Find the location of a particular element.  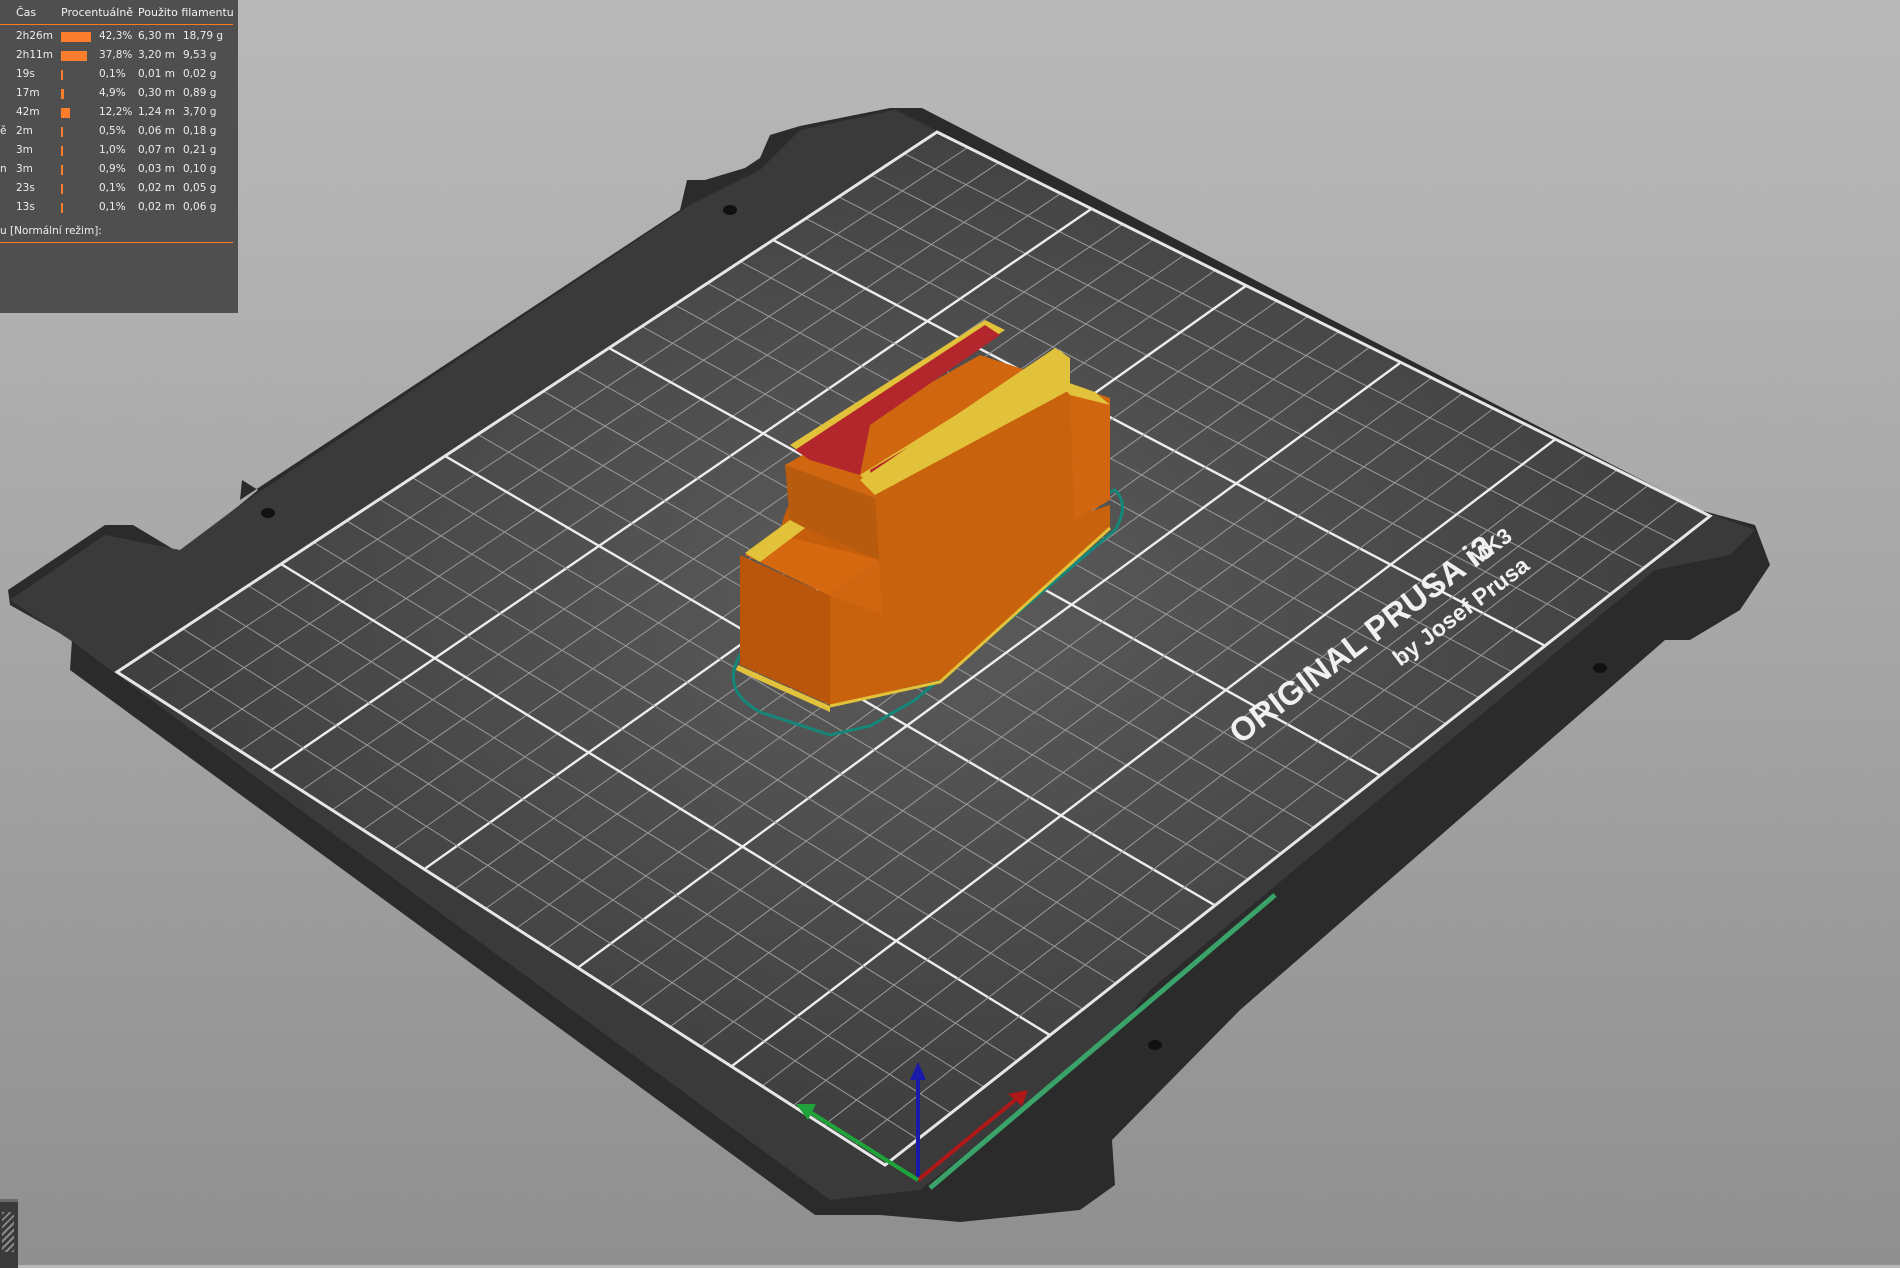

legend-row-time: 13s is located at coordinates (25, 207).